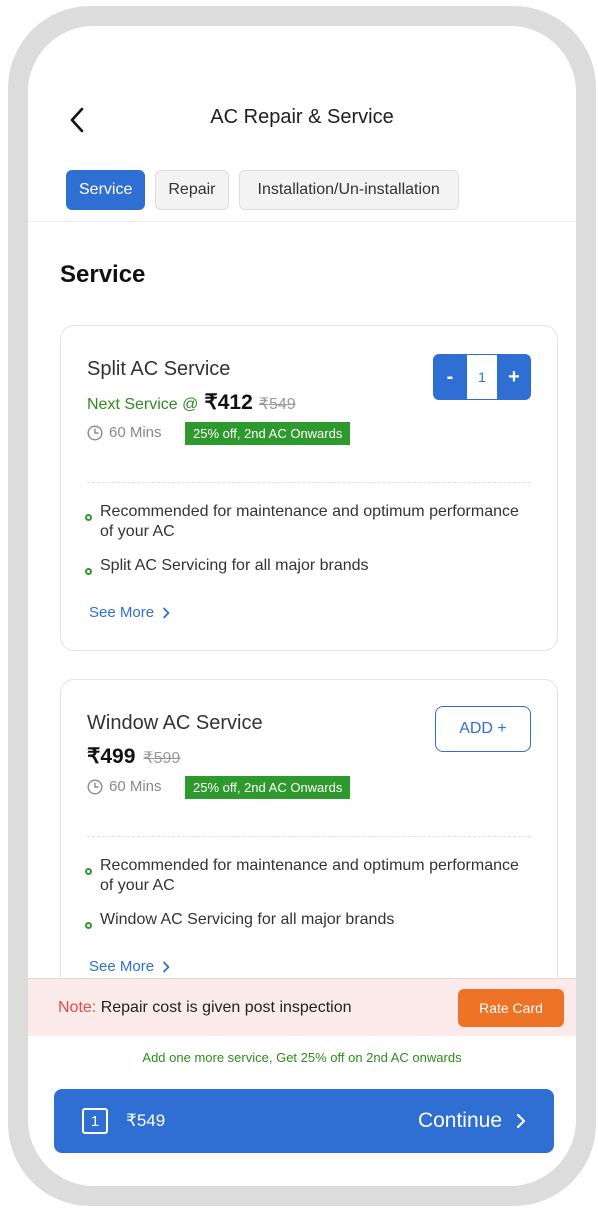 The width and height of the screenshot is (598, 1210). What do you see at coordinates (103, 274) in the screenshot?
I see `section-title: Service` at bounding box center [103, 274].